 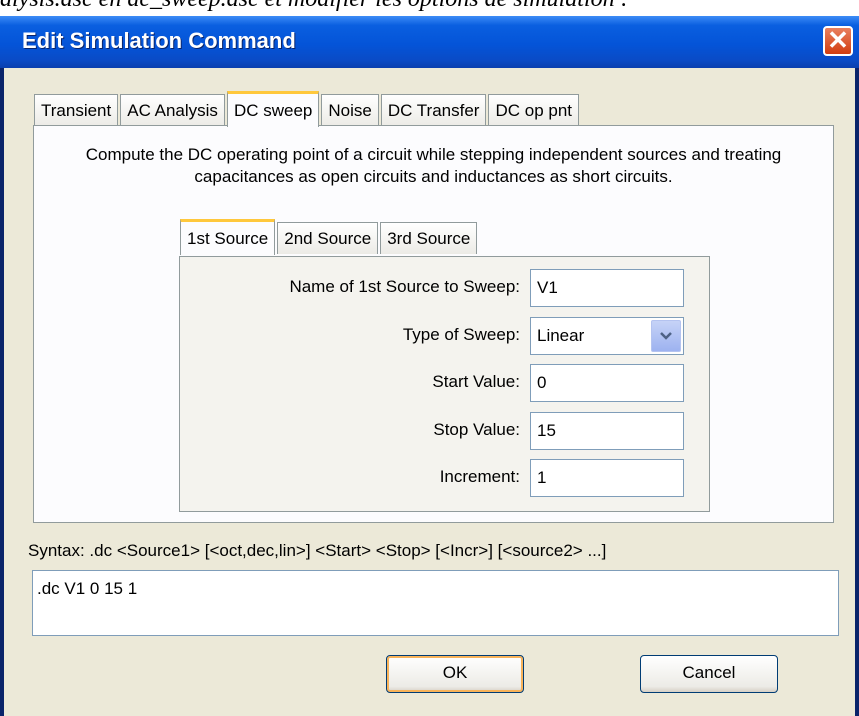 I want to click on source-tabs: 1st Source 2nd Source 3rd Source, so click(x=329, y=236).